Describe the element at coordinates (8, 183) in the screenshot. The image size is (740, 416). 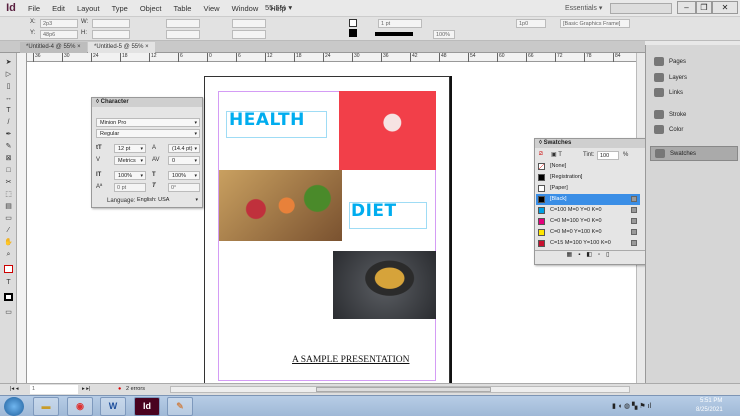
I see `scissors-tool-icon: ✂` at that location.